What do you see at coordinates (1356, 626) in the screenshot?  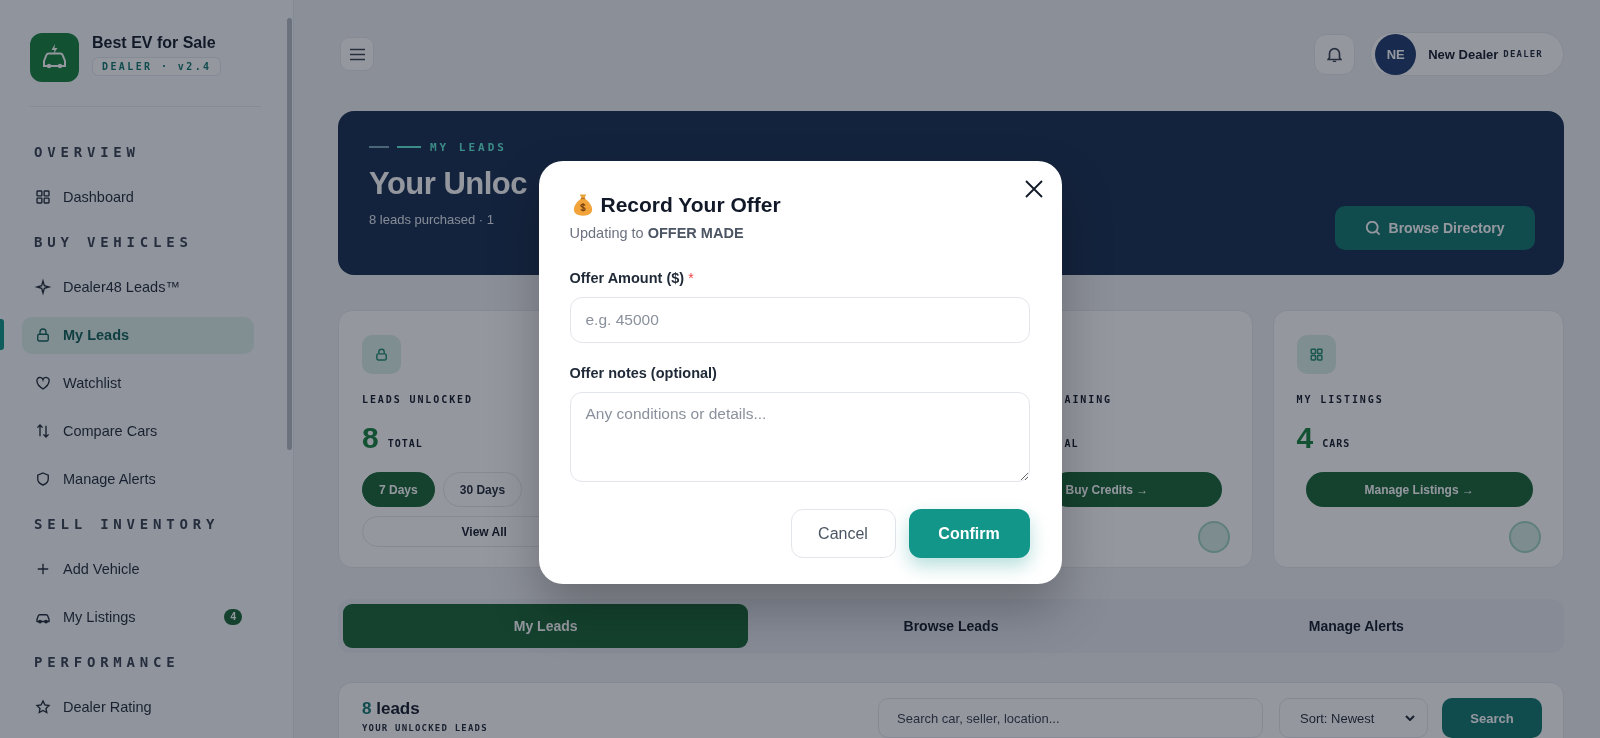 I see `tab: Manage Alerts` at bounding box center [1356, 626].